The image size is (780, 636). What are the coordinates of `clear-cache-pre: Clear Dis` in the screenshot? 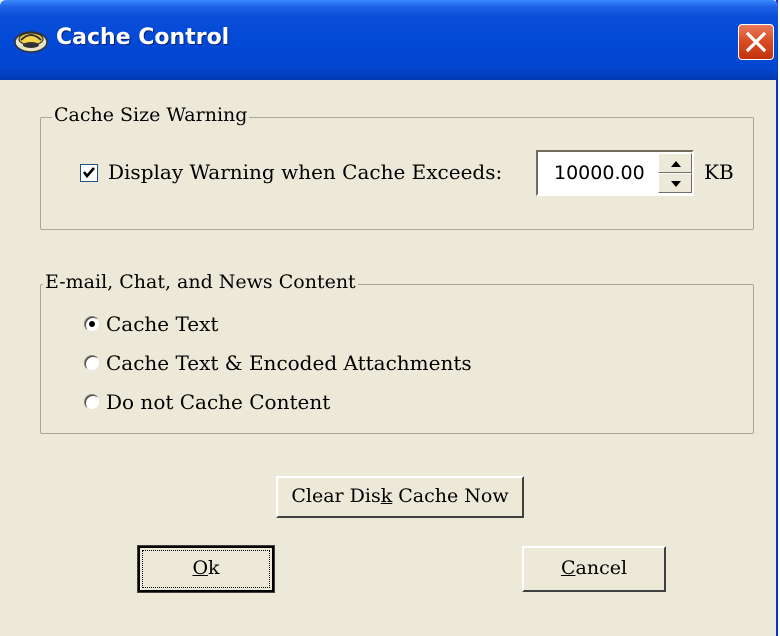 It's located at (336, 496).